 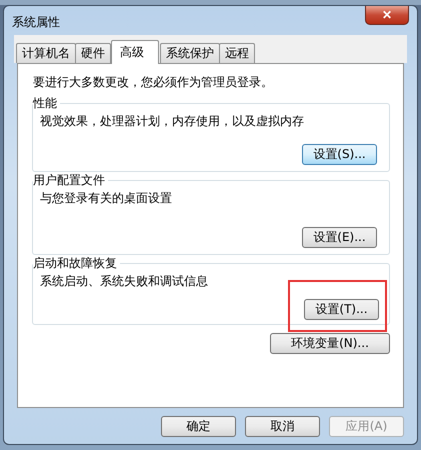 I want to click on window-title: 系统属性, so click(x=36, y=22).